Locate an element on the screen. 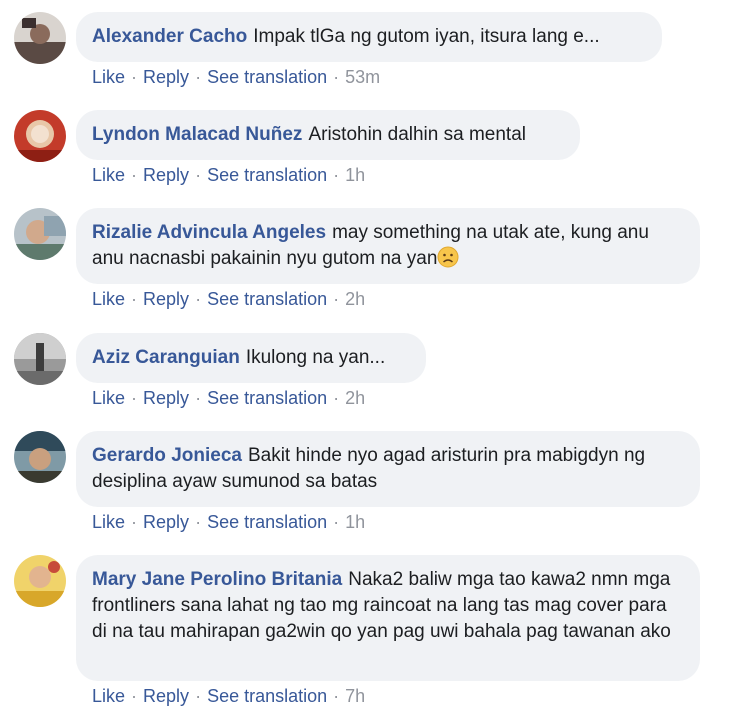  comment-time: 7h is located at coordinates (355, 696).